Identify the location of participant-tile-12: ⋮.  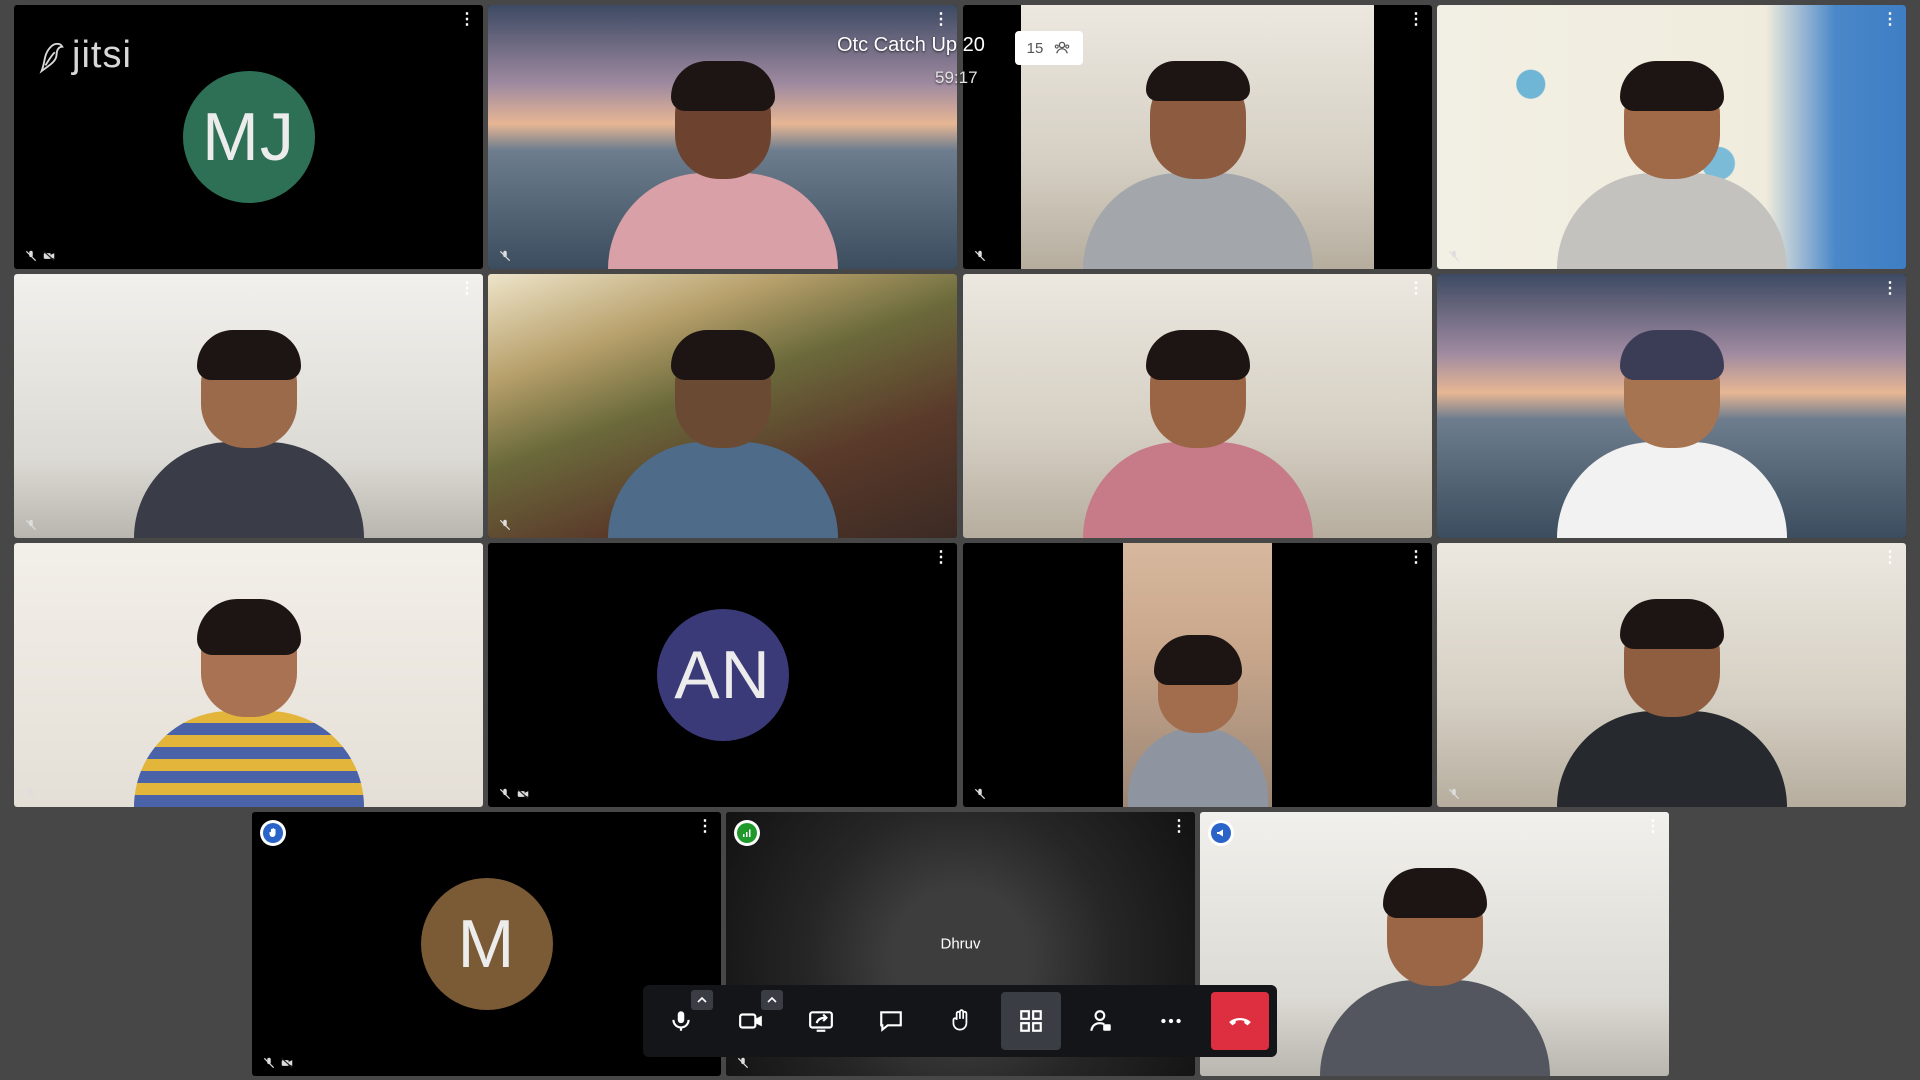
(1671, 675).